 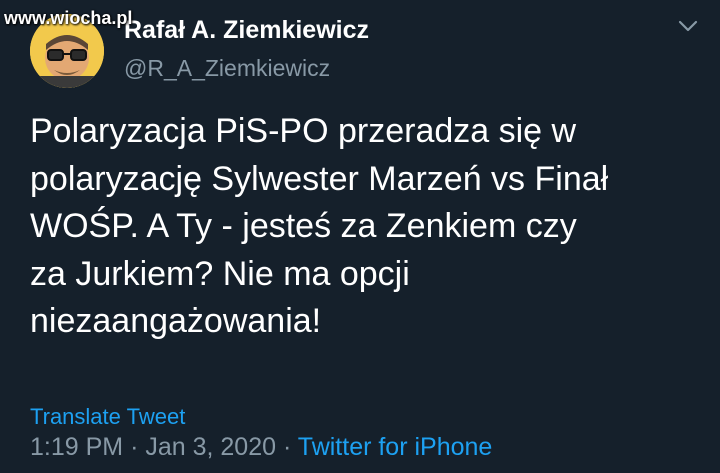 What do you see at coordinates (210, 447) in the screenshot?
I see `tweet-date: Jan 3, 2020` at bounding box center [210, 447].